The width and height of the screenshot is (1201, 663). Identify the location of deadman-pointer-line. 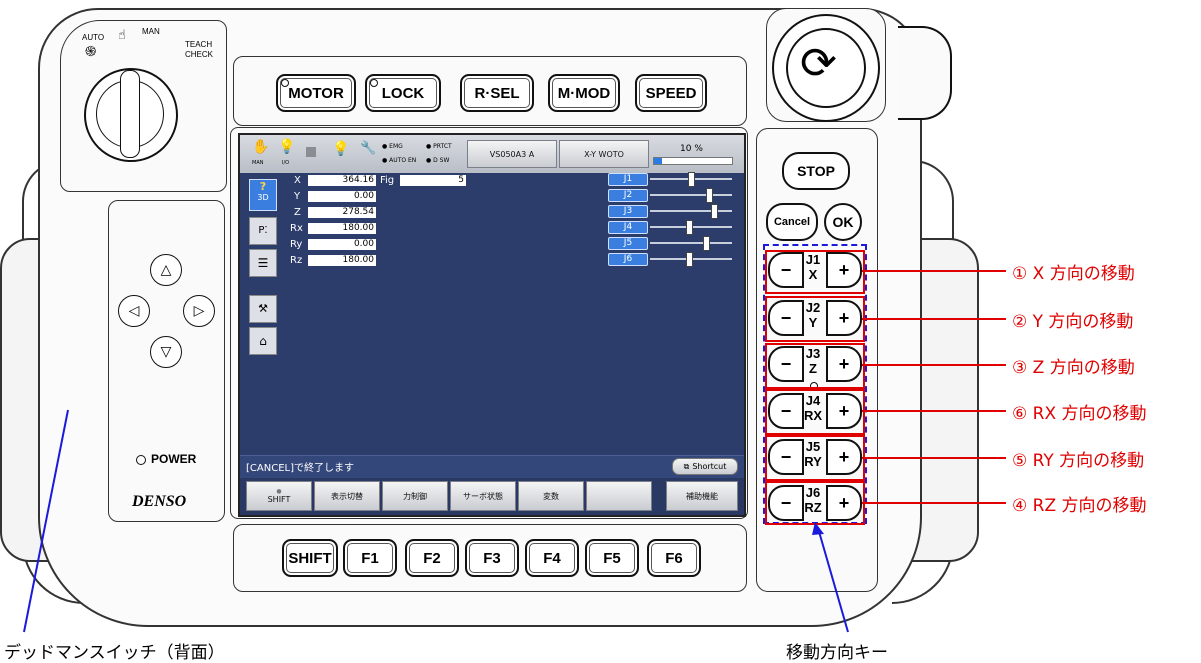
(46, 521).